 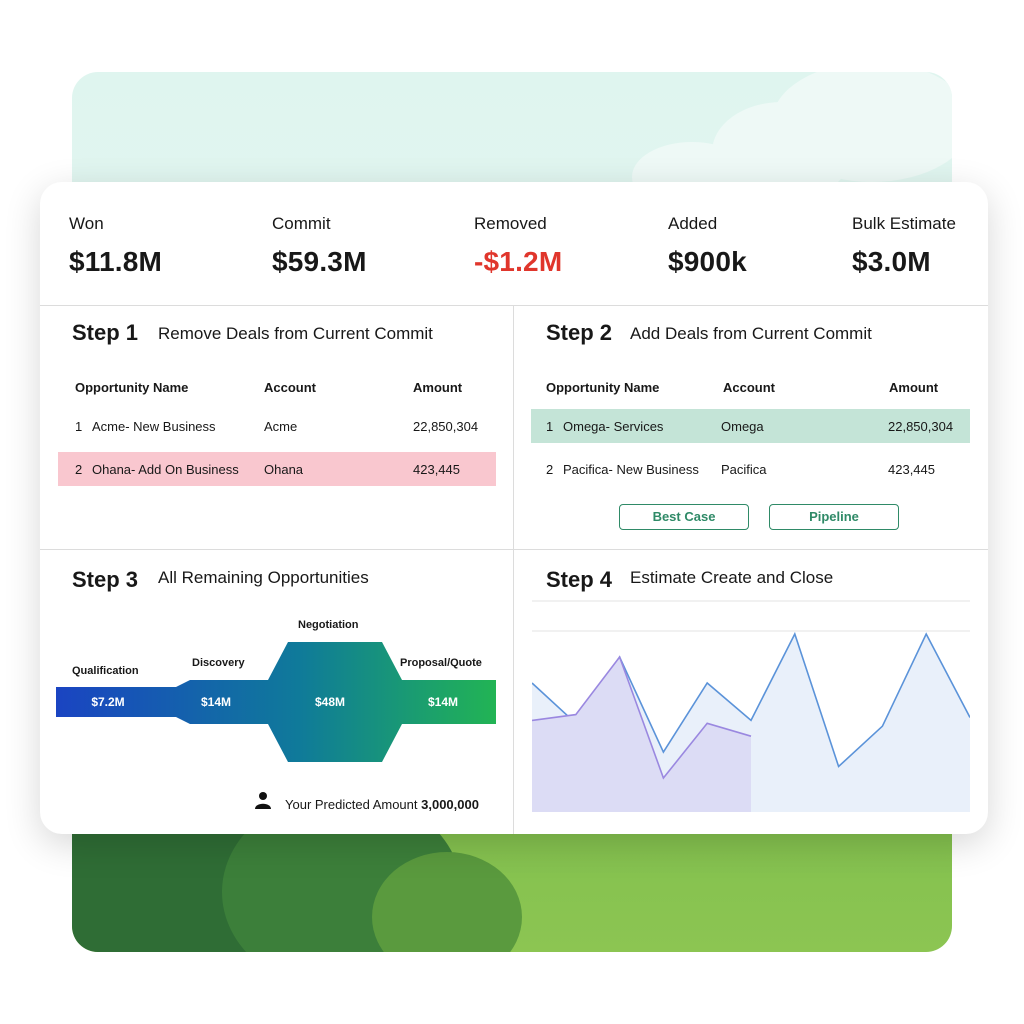 I want to click on table-row-selected-add: 1 Omega- Services Omega 22,850,304, so click(x=750, y=426).